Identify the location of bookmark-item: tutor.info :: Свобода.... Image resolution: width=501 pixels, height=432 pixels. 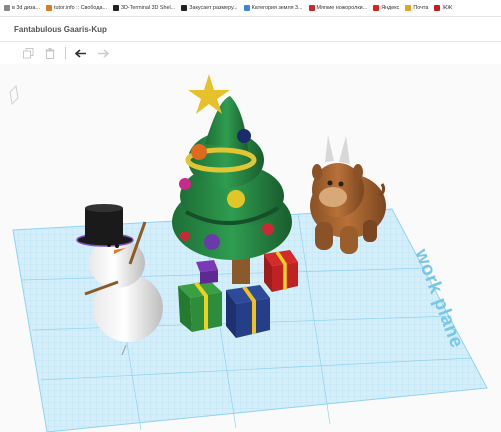
(76, 8).